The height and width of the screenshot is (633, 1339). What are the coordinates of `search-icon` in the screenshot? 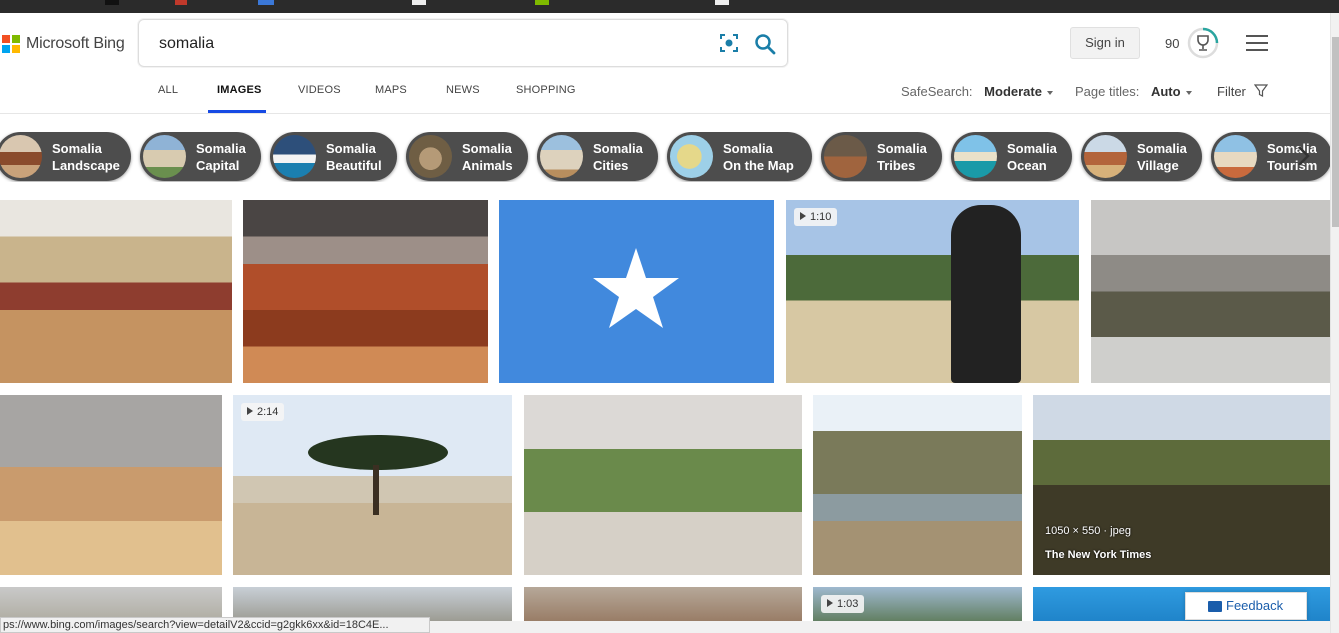 It's located at (765, 44).